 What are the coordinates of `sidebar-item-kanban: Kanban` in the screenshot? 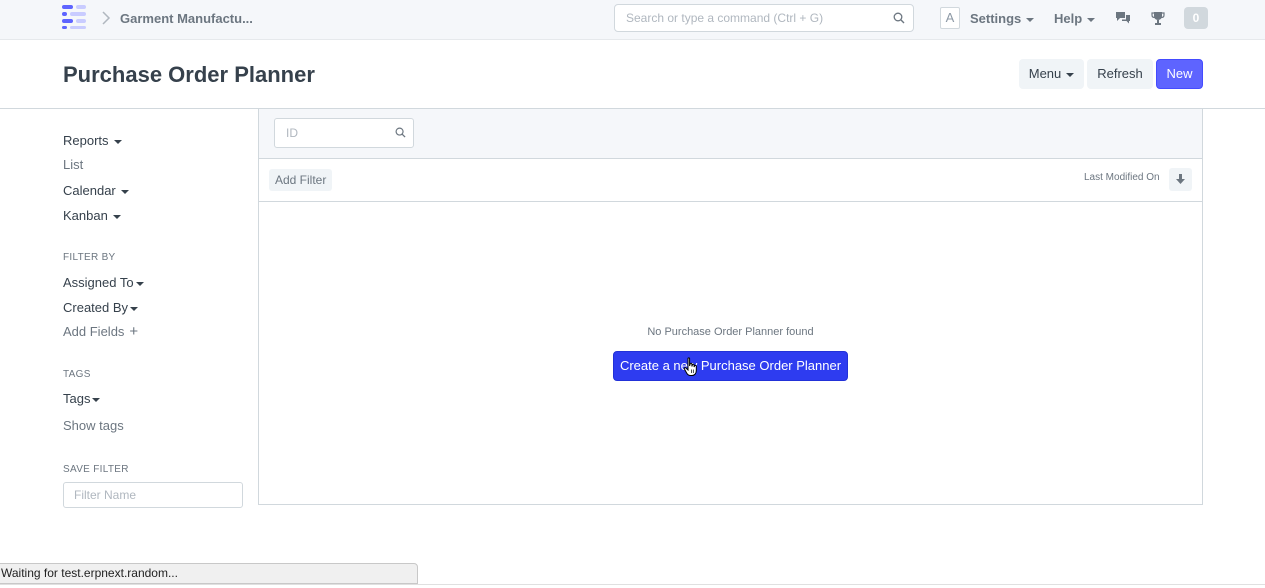 It's located at (92, 215).